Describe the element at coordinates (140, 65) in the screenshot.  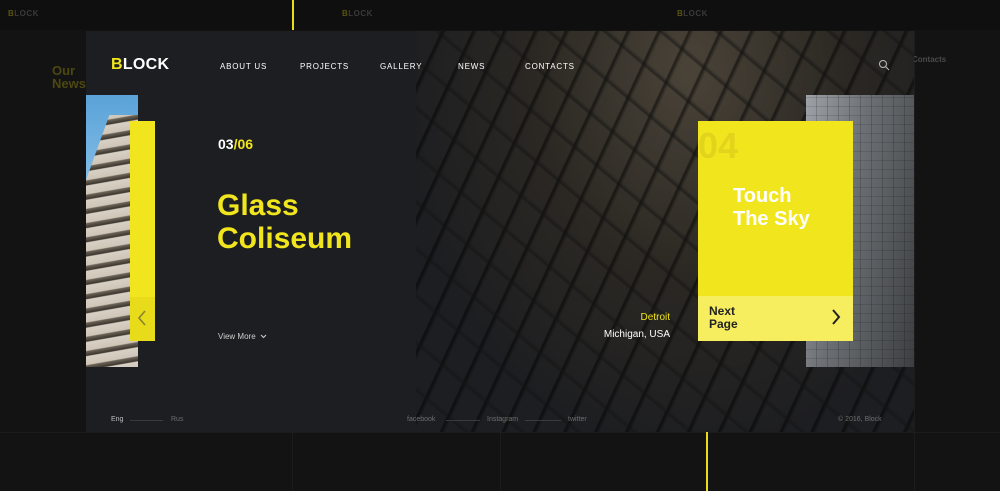
I see `logo: BLOCK` at that location.